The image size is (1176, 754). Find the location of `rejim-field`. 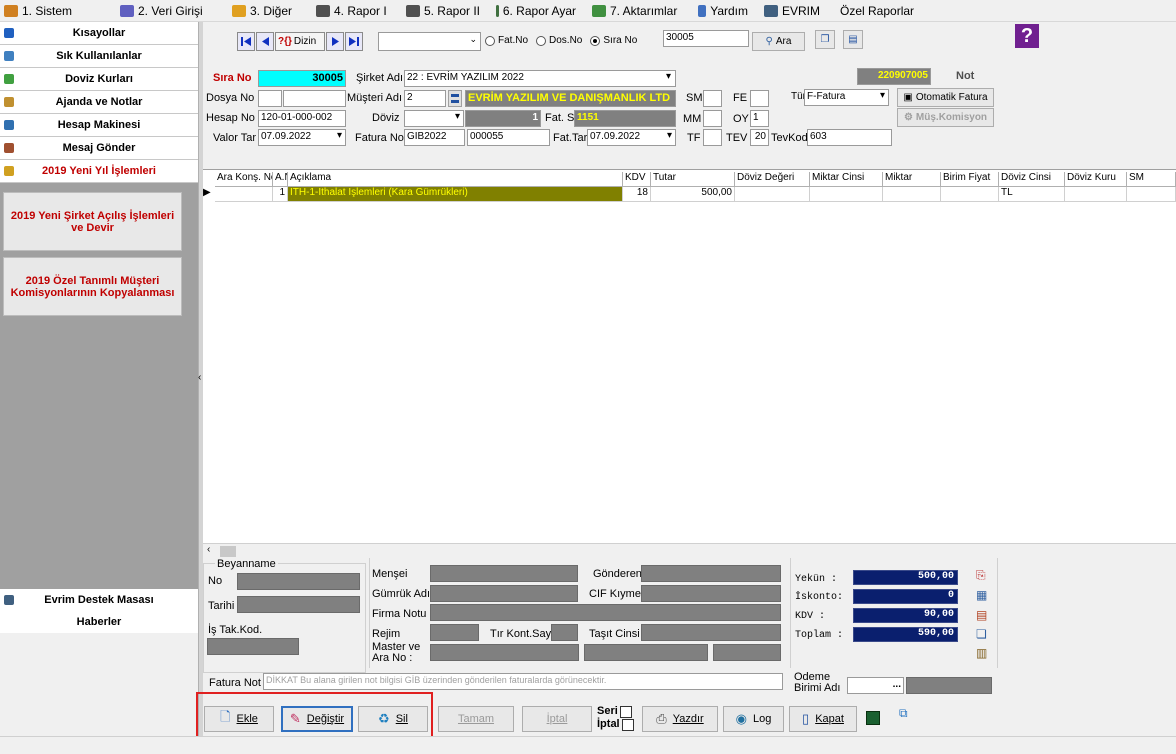

rejim-field is located at coordinates (454, 632).